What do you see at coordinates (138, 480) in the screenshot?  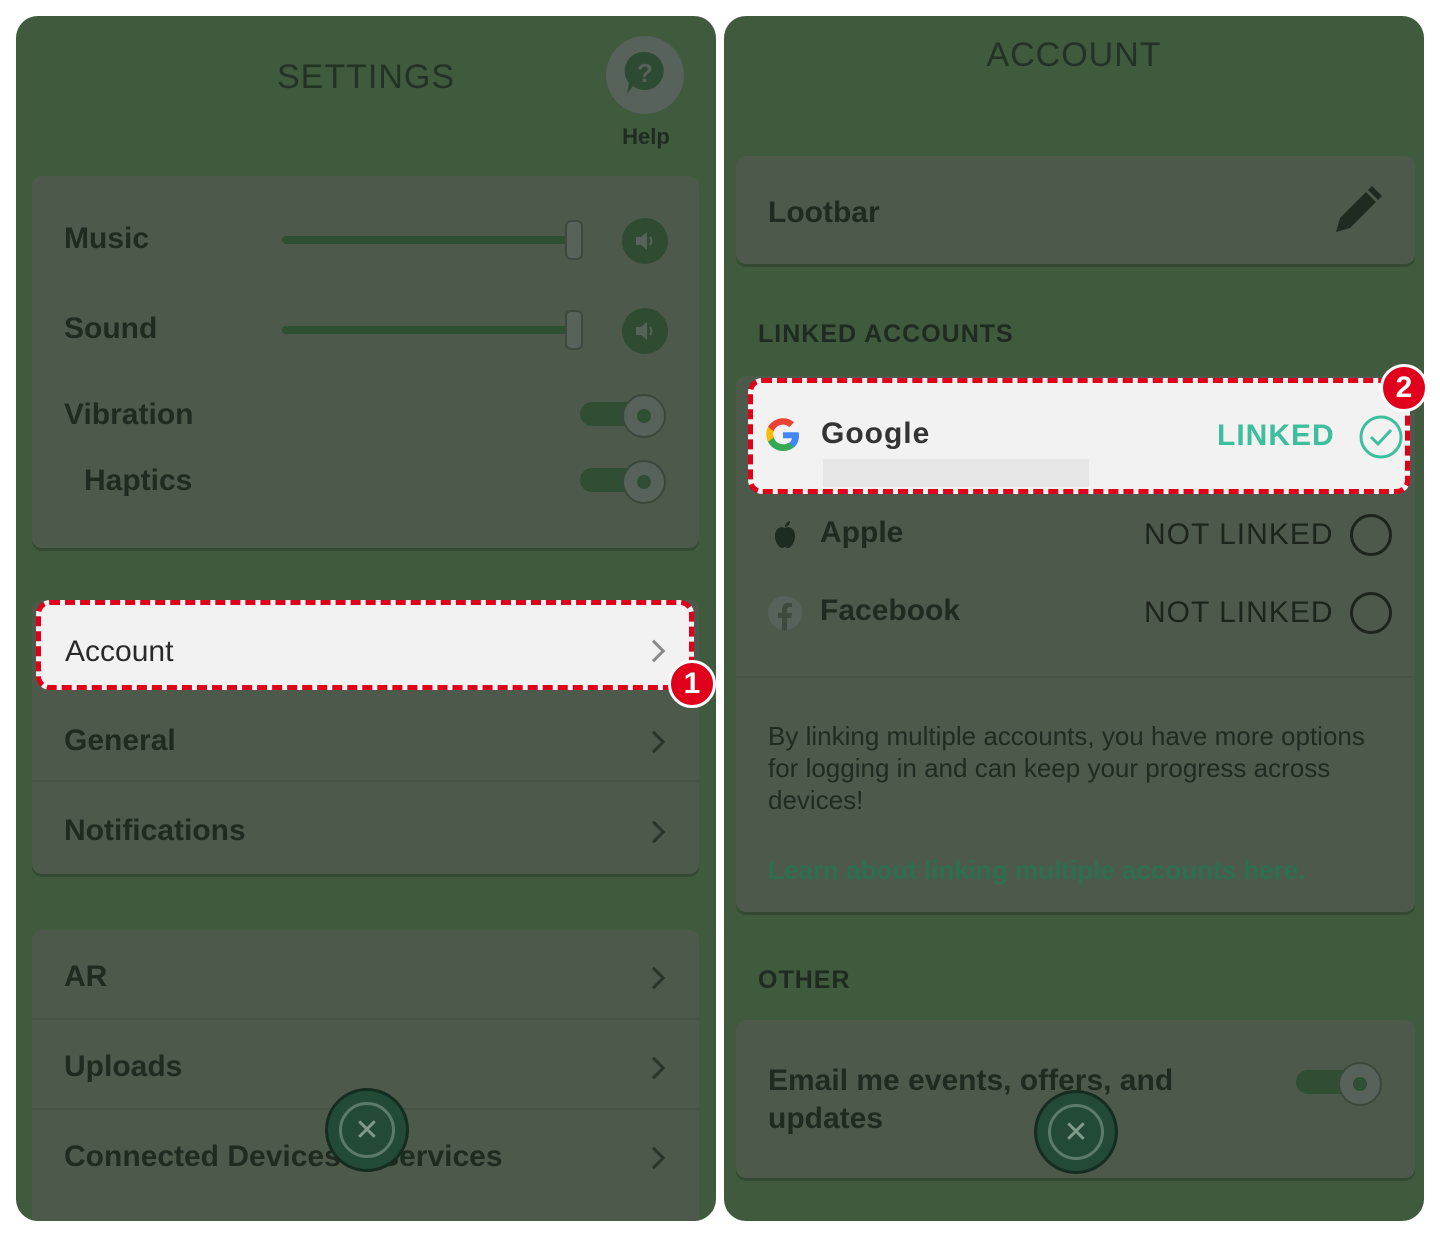 I see `haptics-label: Haptics` at bounding box center [138, 480].